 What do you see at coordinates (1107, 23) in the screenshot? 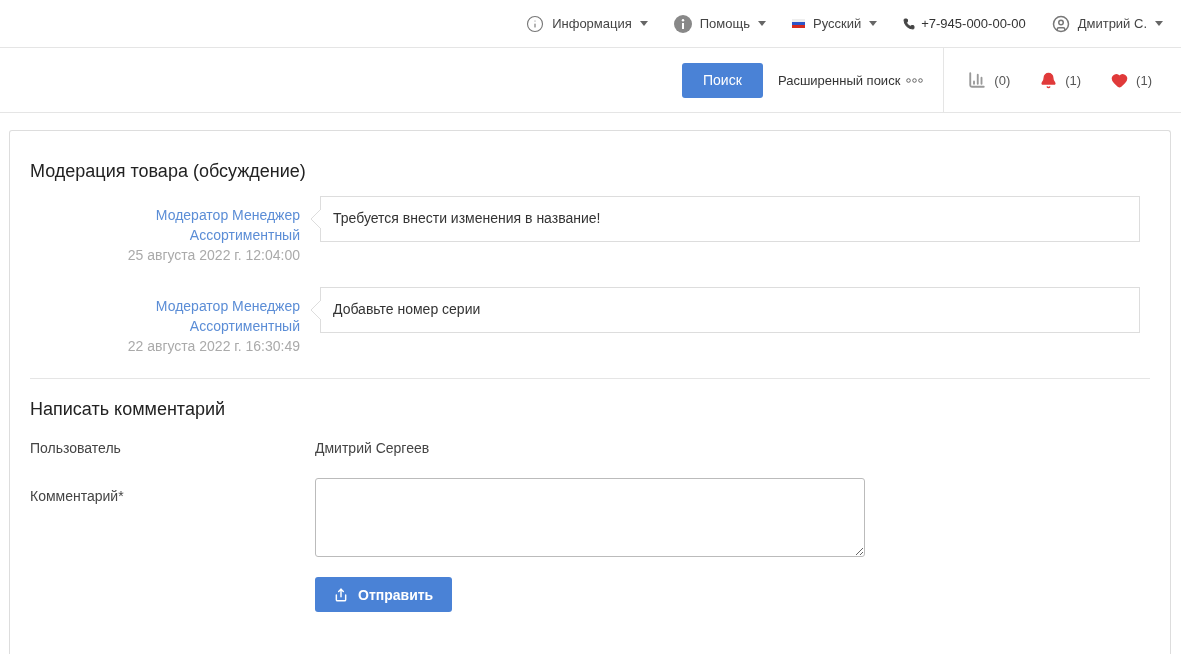
I see `user-menu: Дмитрий С.` at bounding box center [1107, 23].